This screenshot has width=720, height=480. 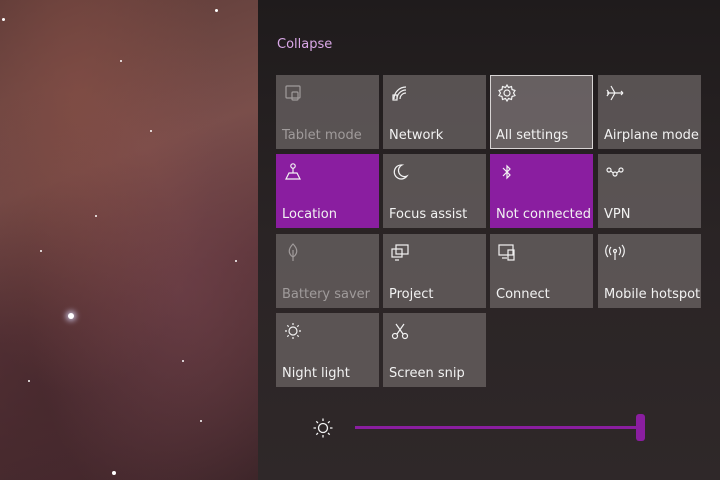 What do you see at coordinates (541, 191) in the screenshot?
I see `tile-bluetooth: Not connected` at bounding box center [541, 191].